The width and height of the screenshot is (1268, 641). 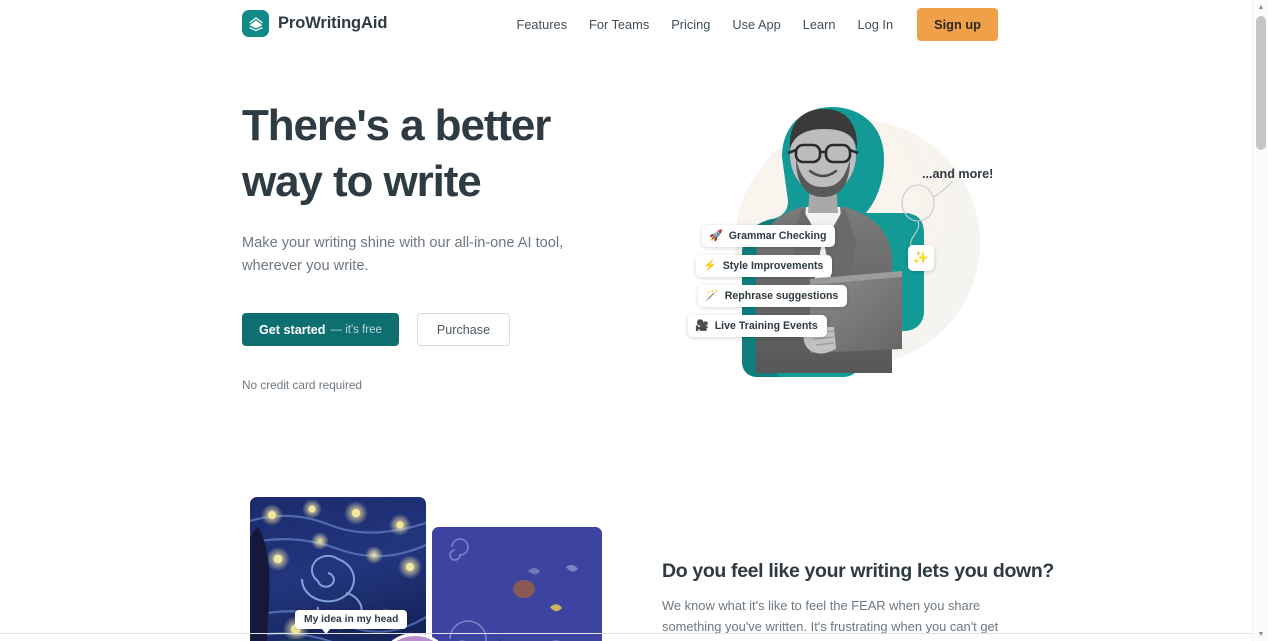 I want to click on feature-chip-rephrase-suggestions: 🪄 Rephrase suggestions, so click(x=773, y=296).